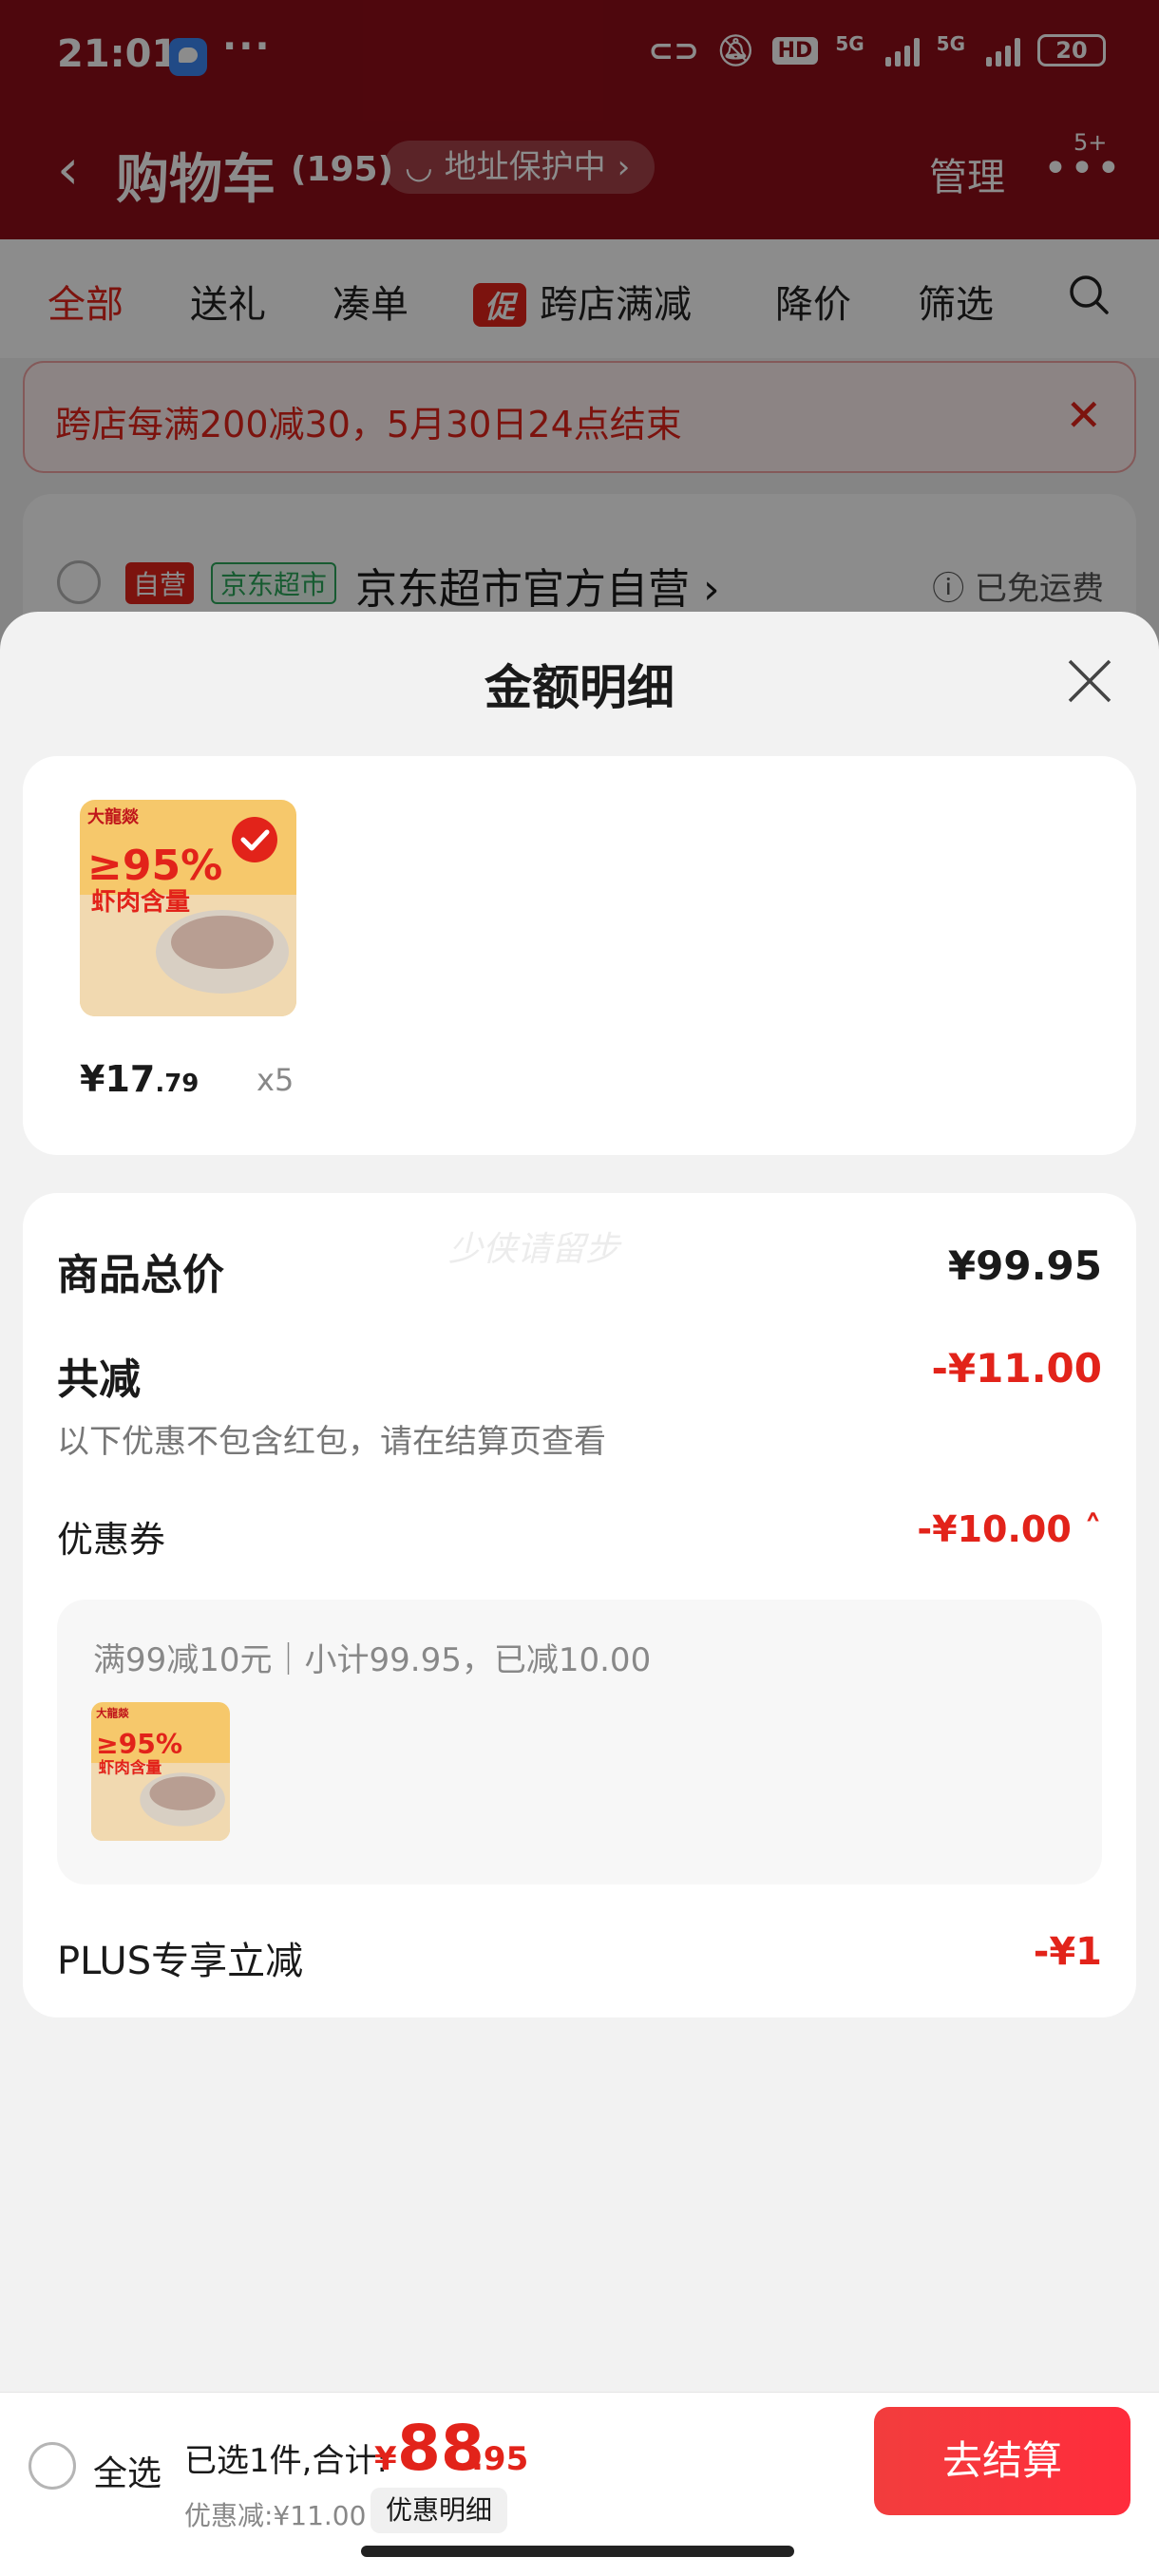 The width and height of the screenshot is (1159, 2576). What do you see at coordinates (130, 1766) in the screenshot?
I see `thumb-sub-text: 虾肉含量` at bounding box center [130, 1766].